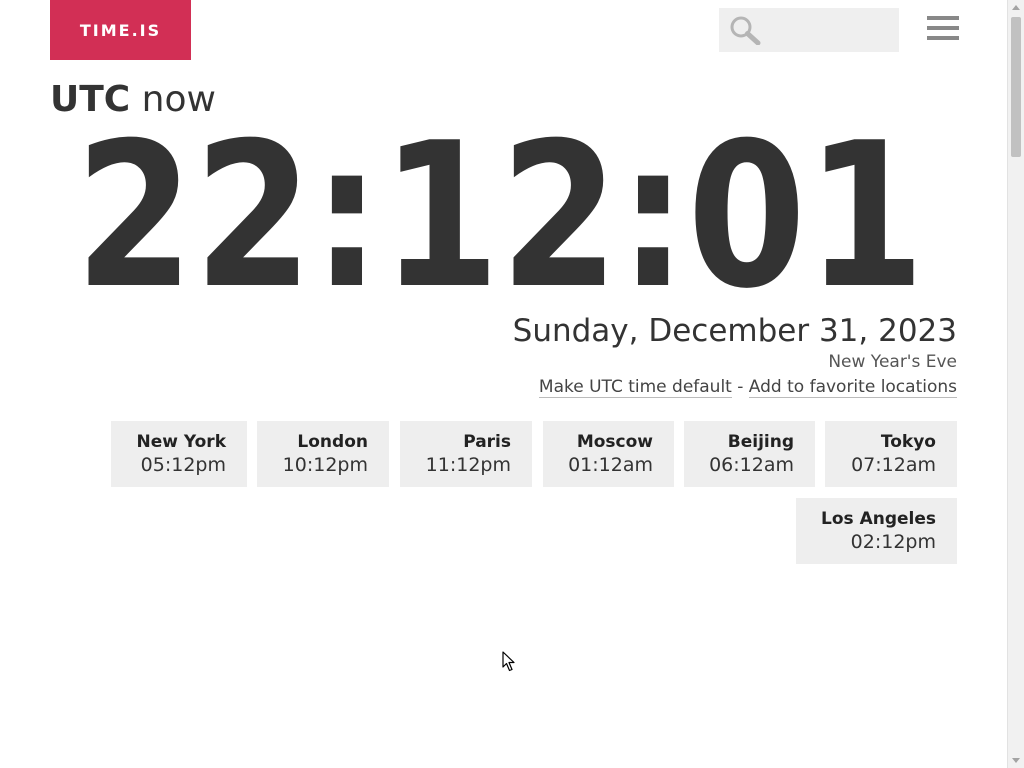  Describe the element at coordinates (893, 465) in the screenshot. I see `city-time: 07:12am` at that location.